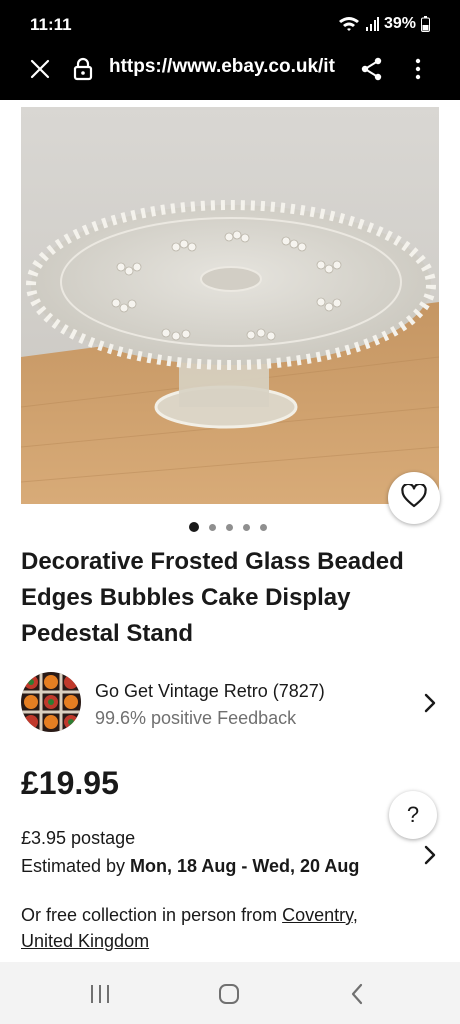  I want to click on help-button: ?, so click(413, 815).